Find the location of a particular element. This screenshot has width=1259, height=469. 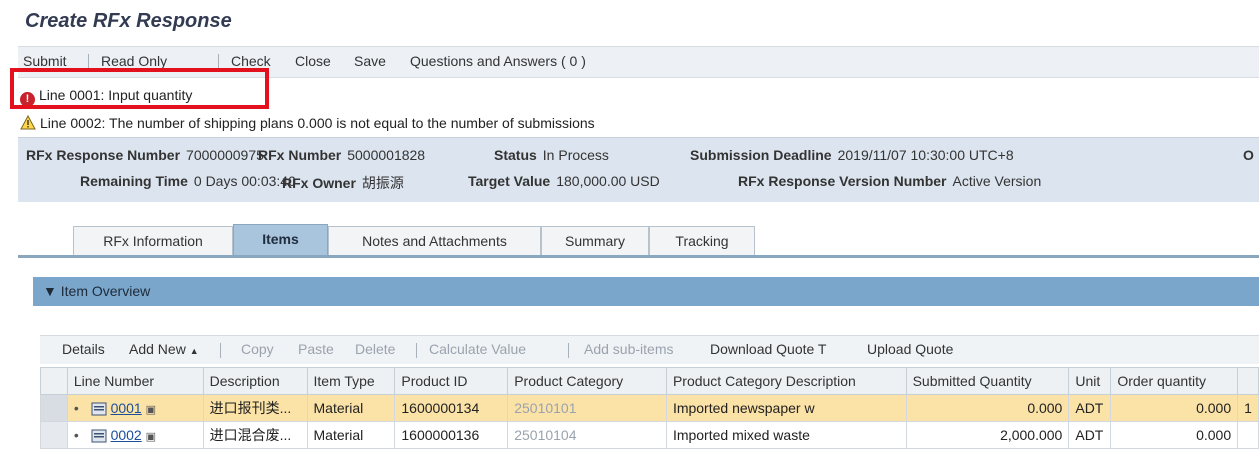

rfx-number-field: RFx Number 5000001828 is located at coordinates (342, 155).